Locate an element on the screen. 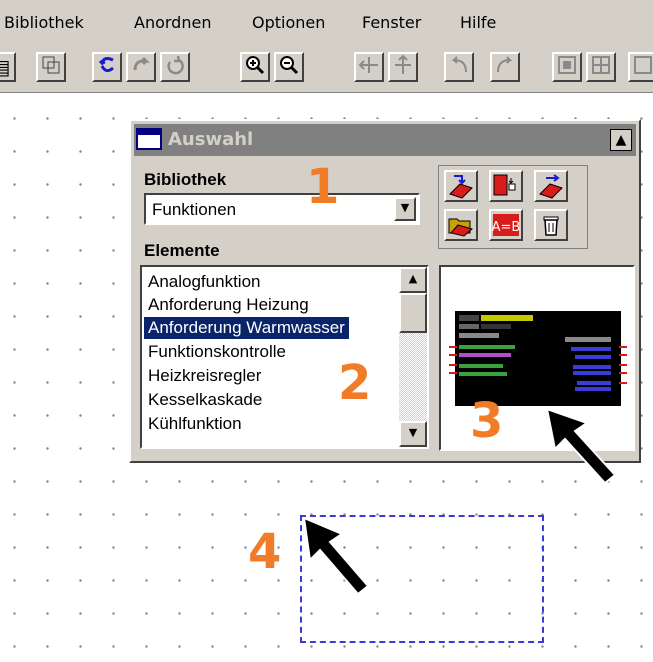  menu-optionen: Optionen is located at coordinates (288, 22).